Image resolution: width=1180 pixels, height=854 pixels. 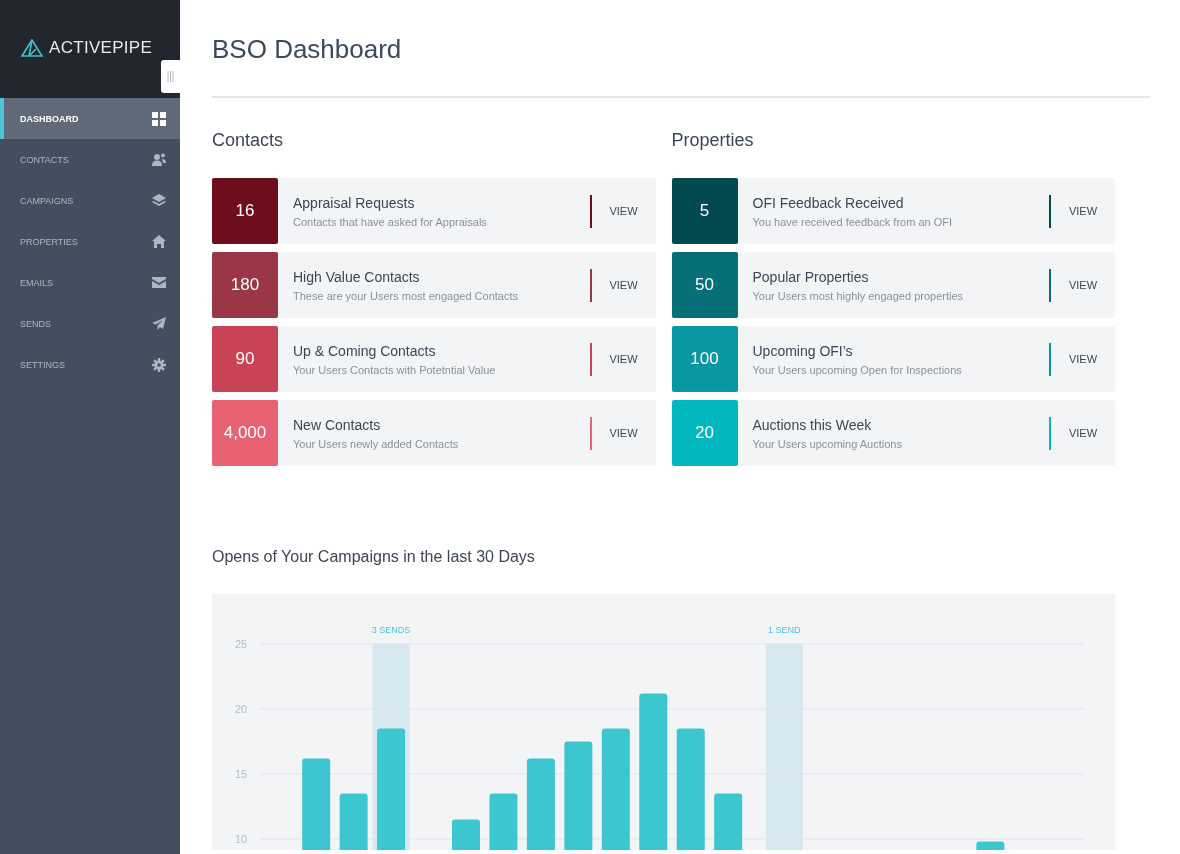 What do you see at coordinates (245, 359) in the screenshot?
I see `count-tile: 90` at bounding box center [245, 359].